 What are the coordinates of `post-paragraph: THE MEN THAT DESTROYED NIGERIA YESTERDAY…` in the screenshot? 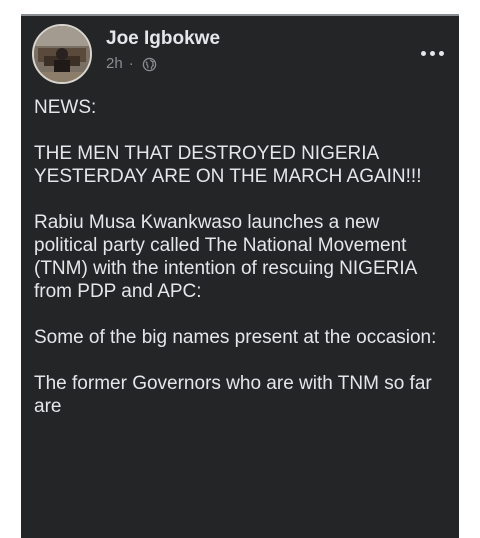 It's located at (228, 165).